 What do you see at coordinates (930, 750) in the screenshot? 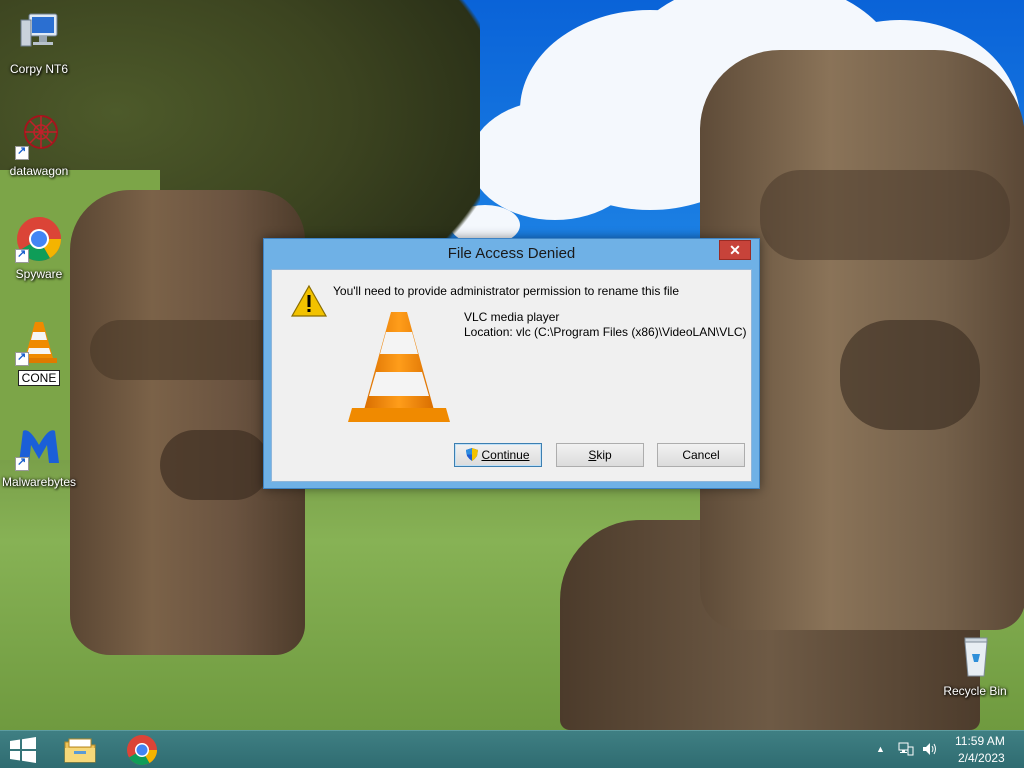
I see `volume-icon` at bounding box center [930, 750].